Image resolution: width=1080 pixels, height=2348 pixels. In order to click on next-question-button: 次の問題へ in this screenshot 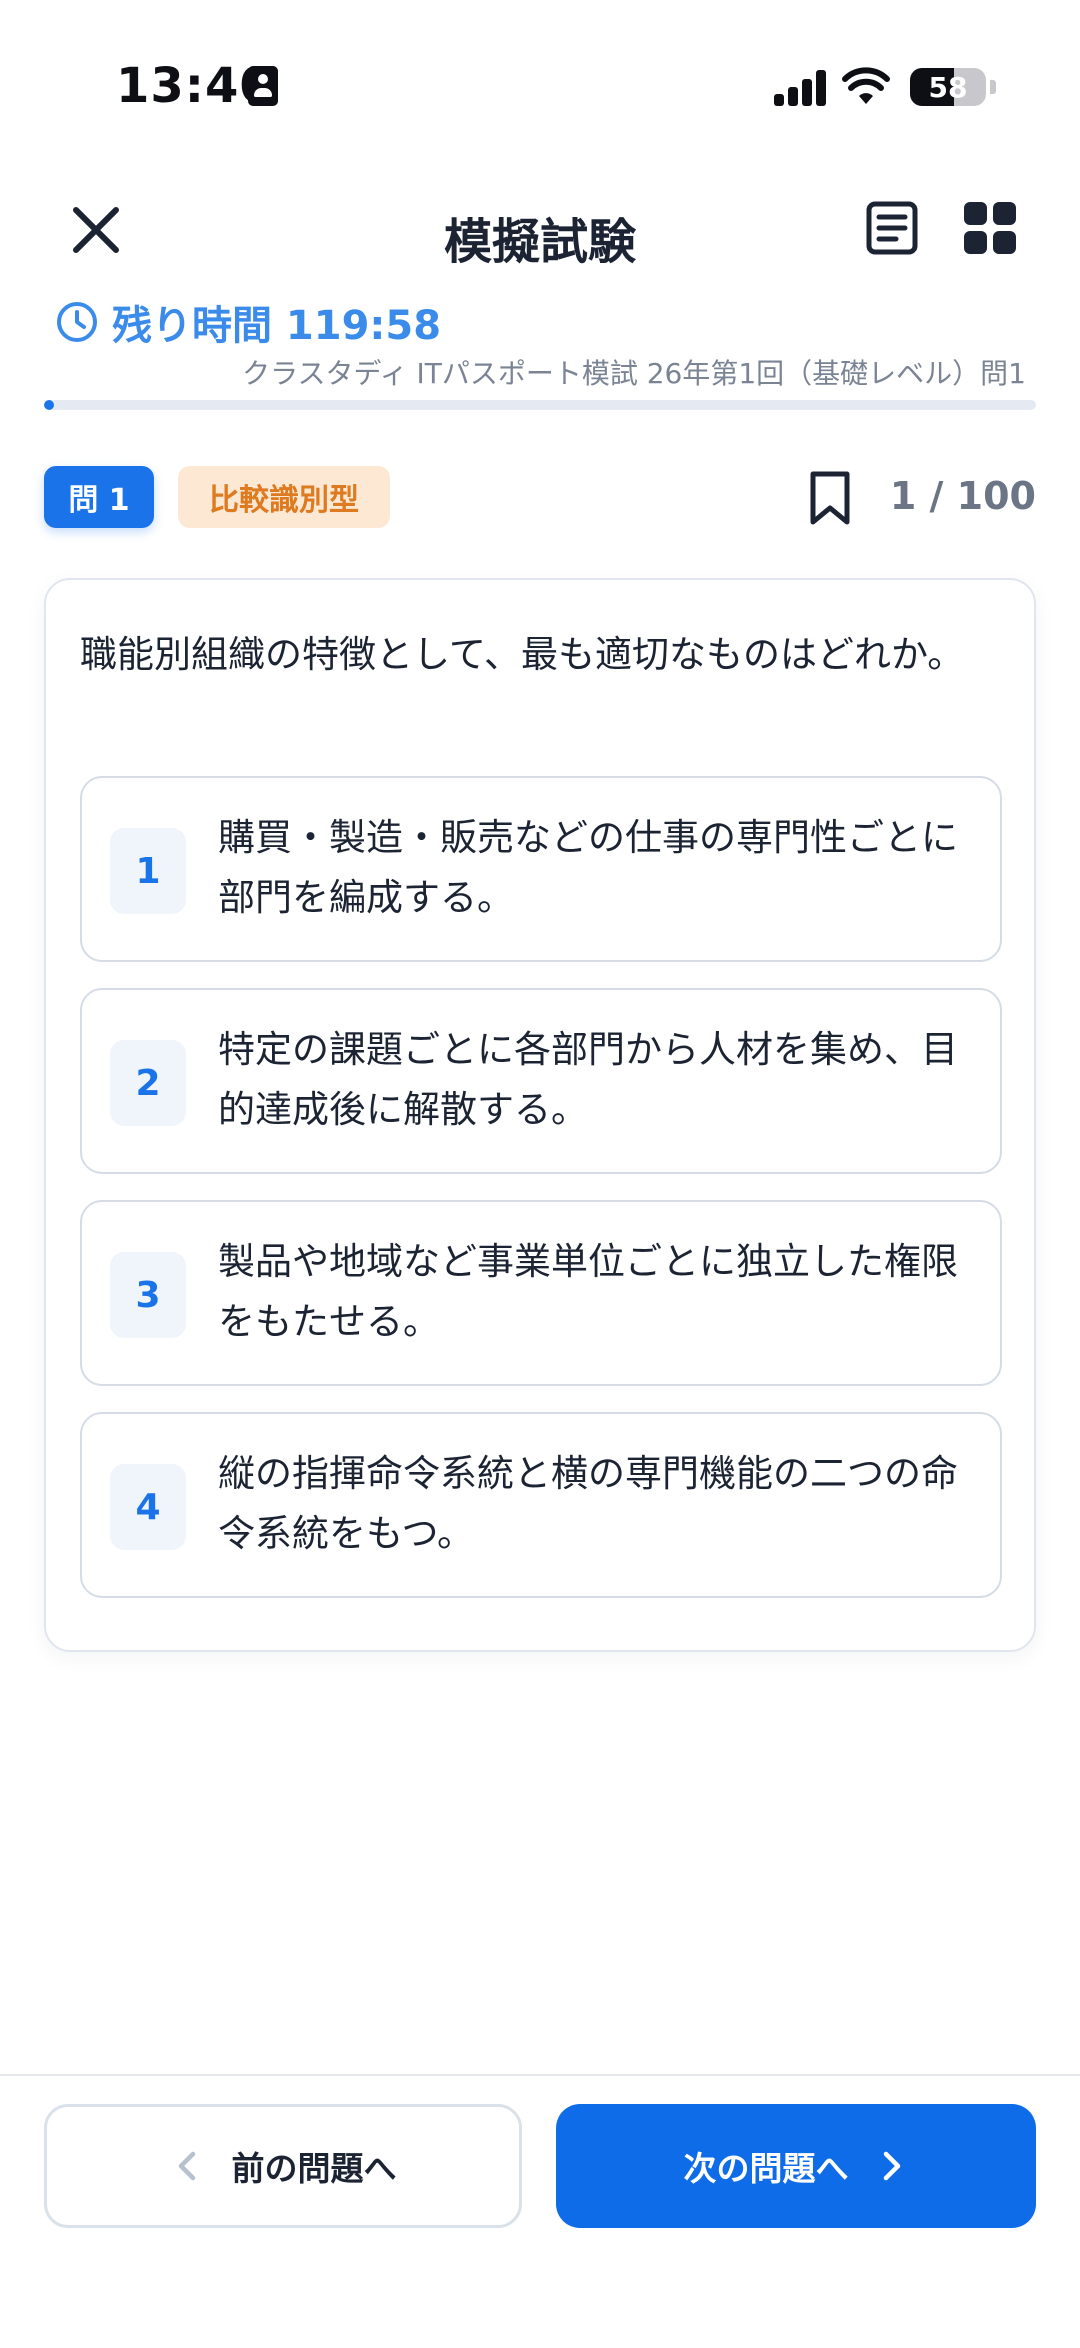, I will do `click(796, 2166)`.